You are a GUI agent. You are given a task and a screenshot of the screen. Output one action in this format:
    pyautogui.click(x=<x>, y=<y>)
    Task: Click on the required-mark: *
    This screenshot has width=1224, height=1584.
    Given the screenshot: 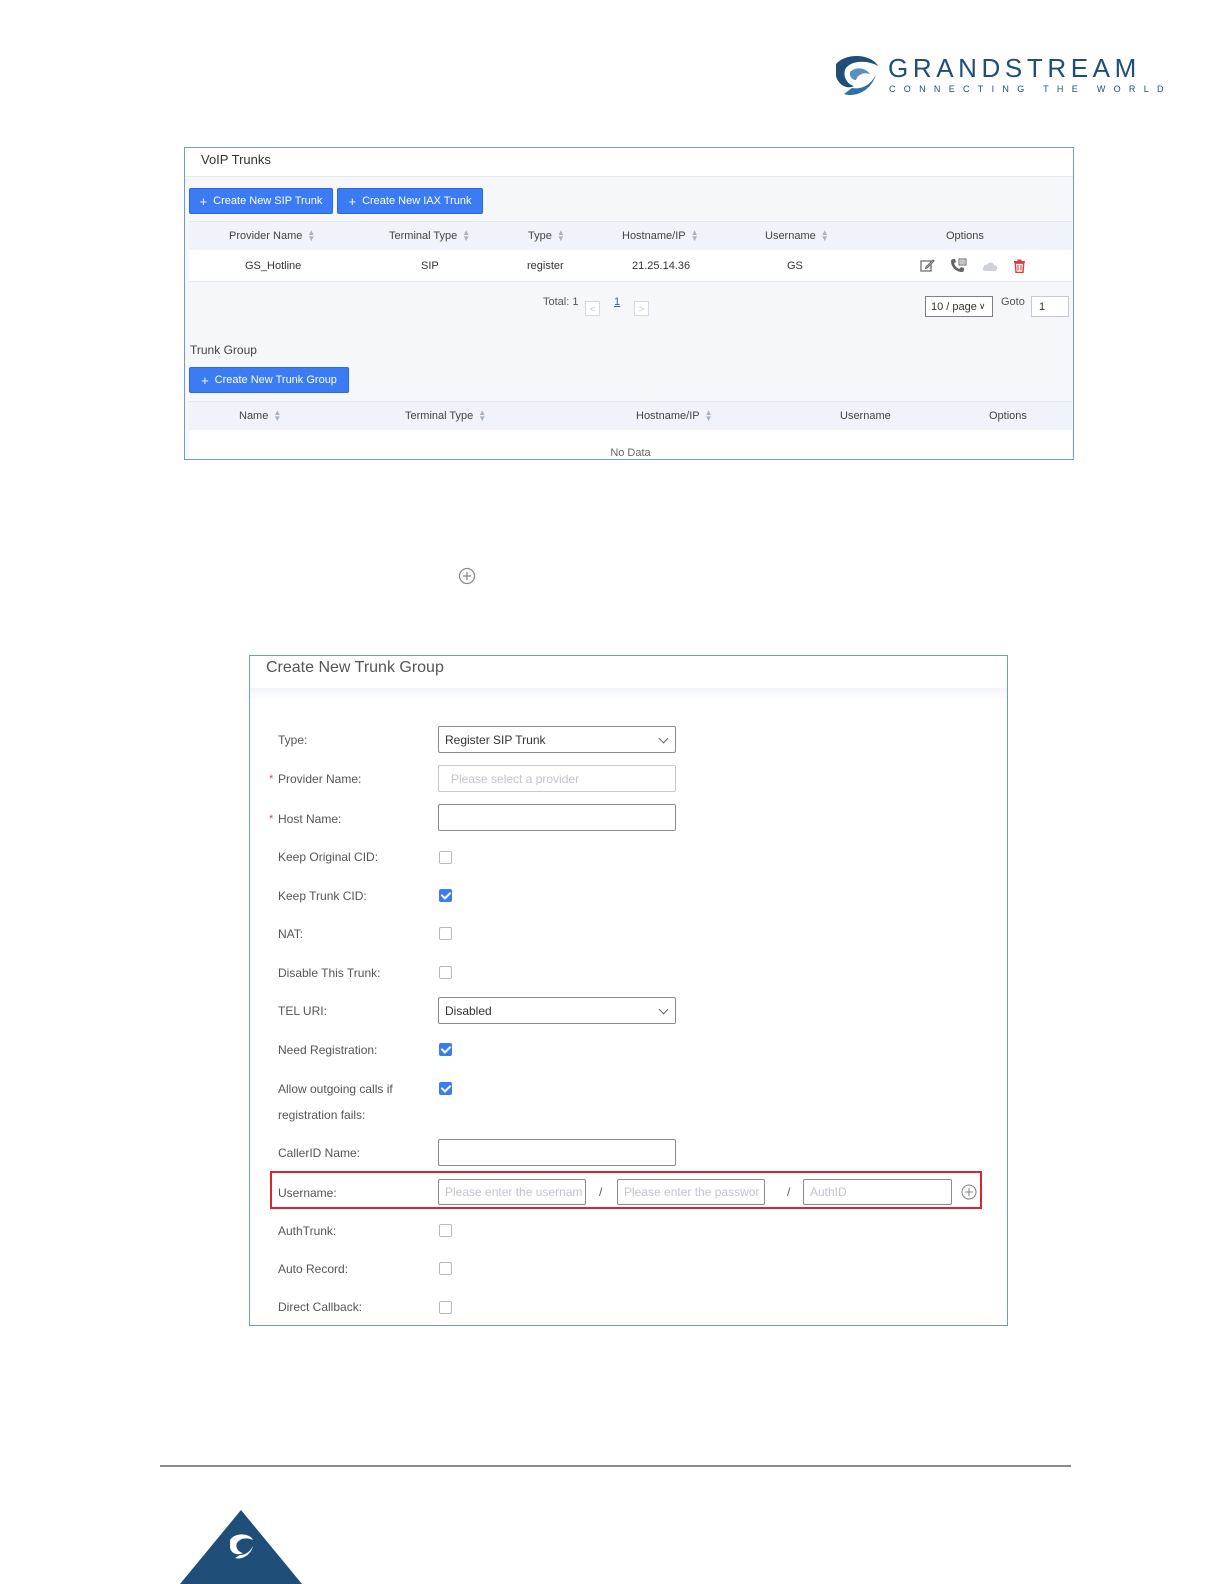 What is the action you would take?
    pyautogui.click(x=271, y=779)
    